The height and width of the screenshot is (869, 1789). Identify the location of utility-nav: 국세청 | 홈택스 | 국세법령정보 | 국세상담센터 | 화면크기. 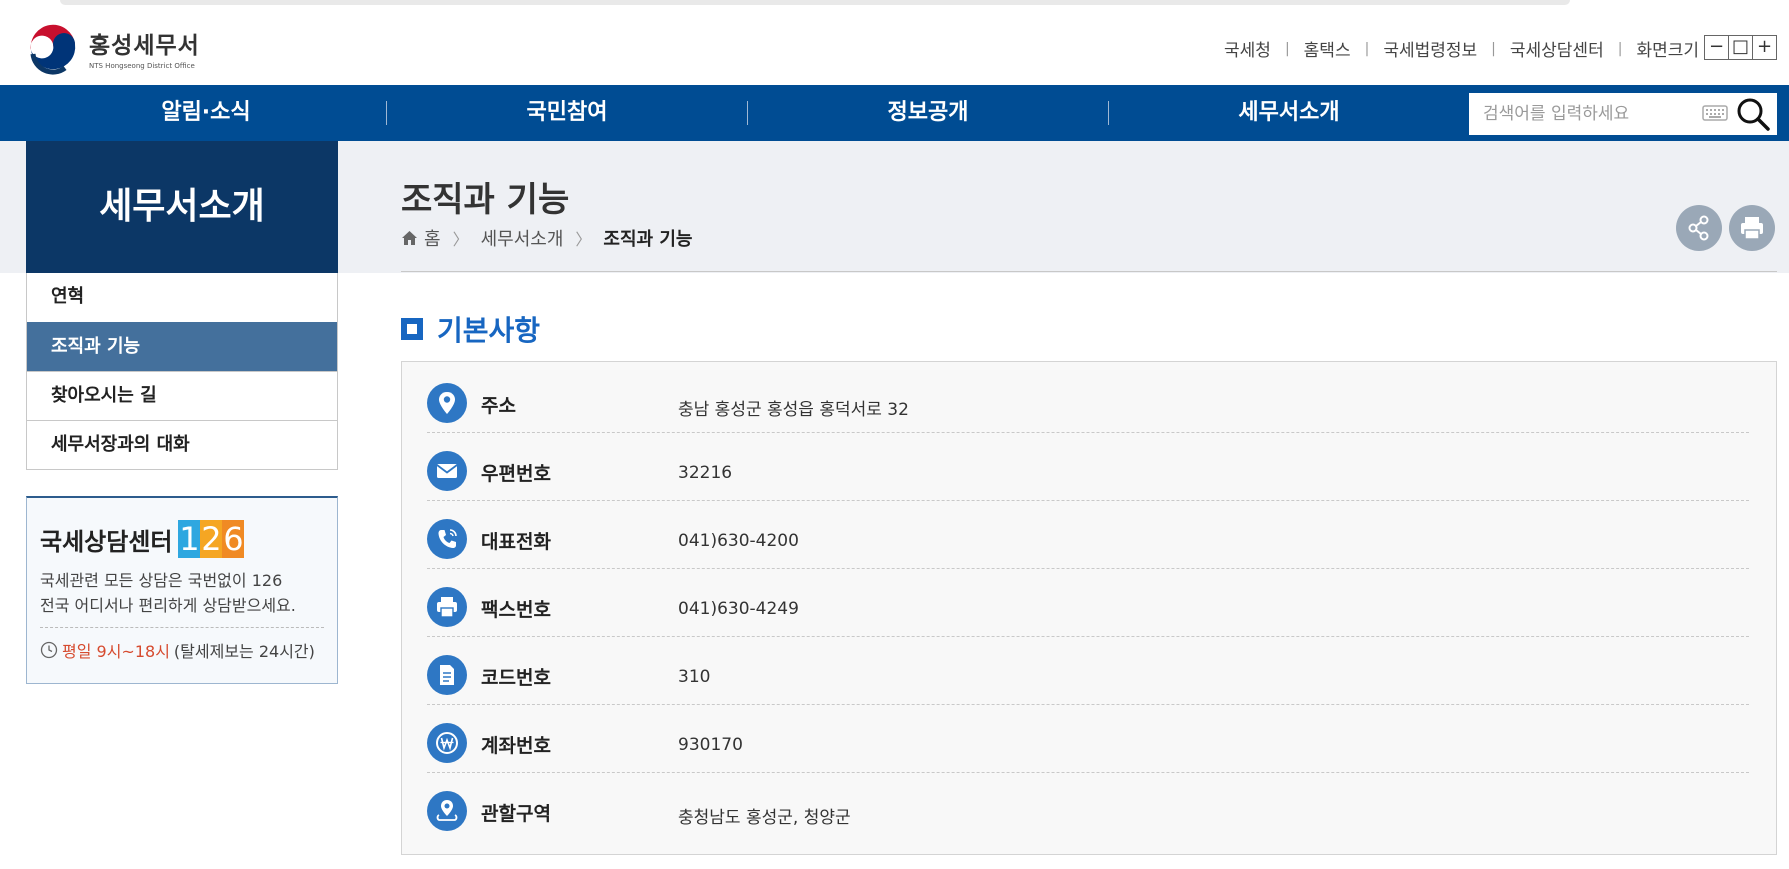
(1461, 49).